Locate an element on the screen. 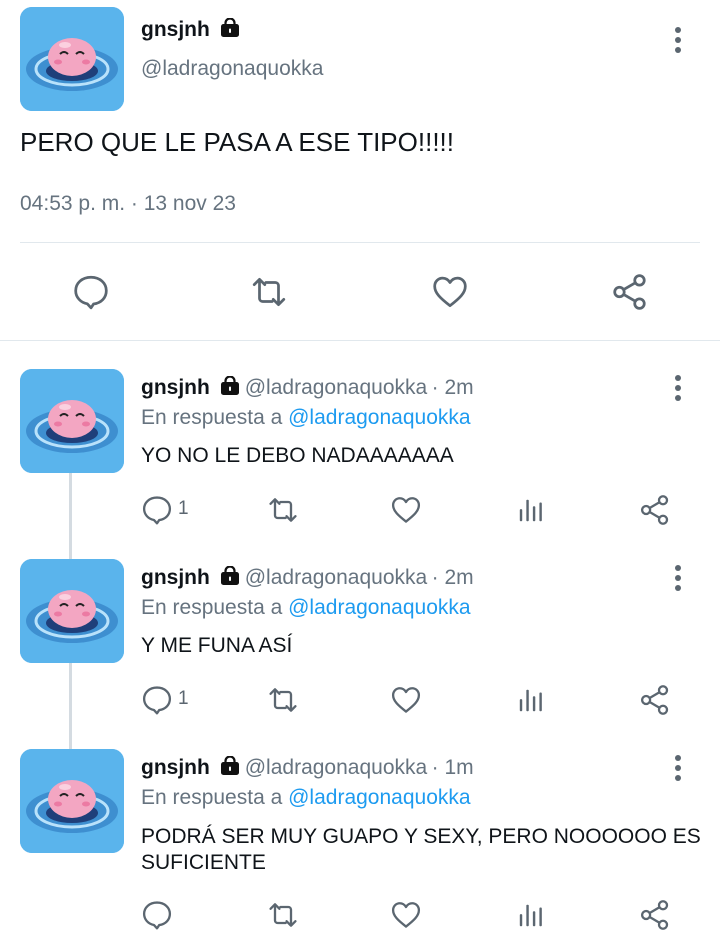  relative-time: · 1m is located at coordinates (452, 767).